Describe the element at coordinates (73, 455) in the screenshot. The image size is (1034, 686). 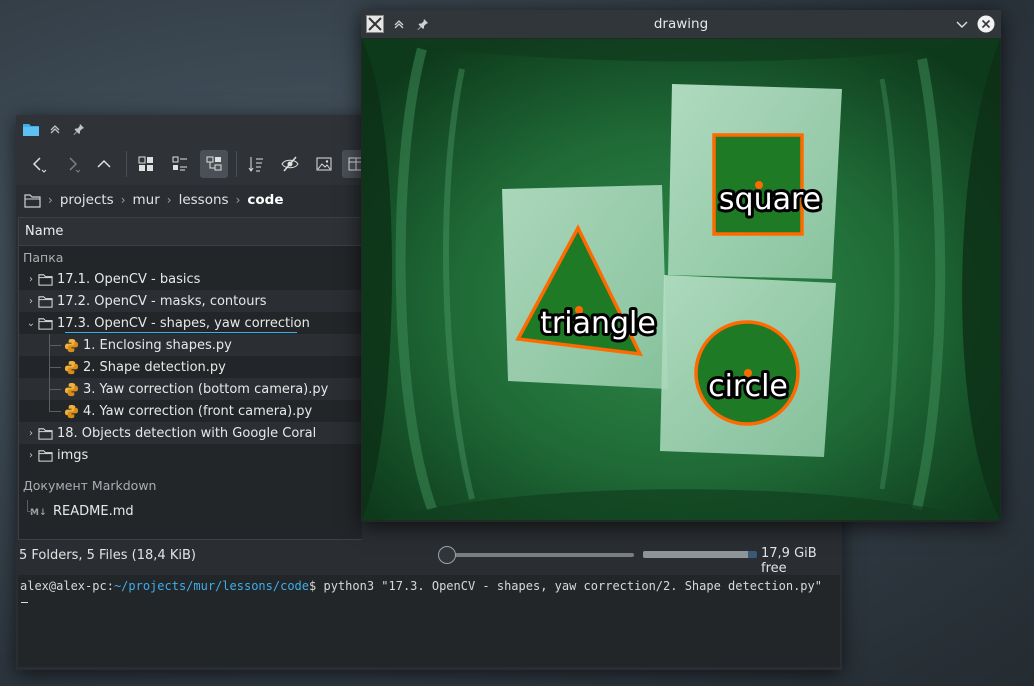
I see `folder-name: imgs` at that location.